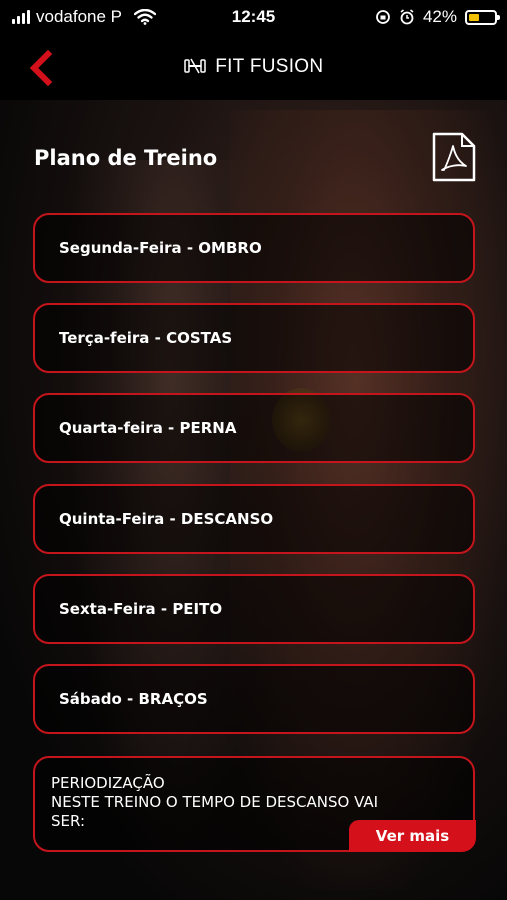 The height and width of the screenshot is (900, 507). I want to click on day-card-segunda: Segunda-Feira - OMBRO, so click(254, 248).